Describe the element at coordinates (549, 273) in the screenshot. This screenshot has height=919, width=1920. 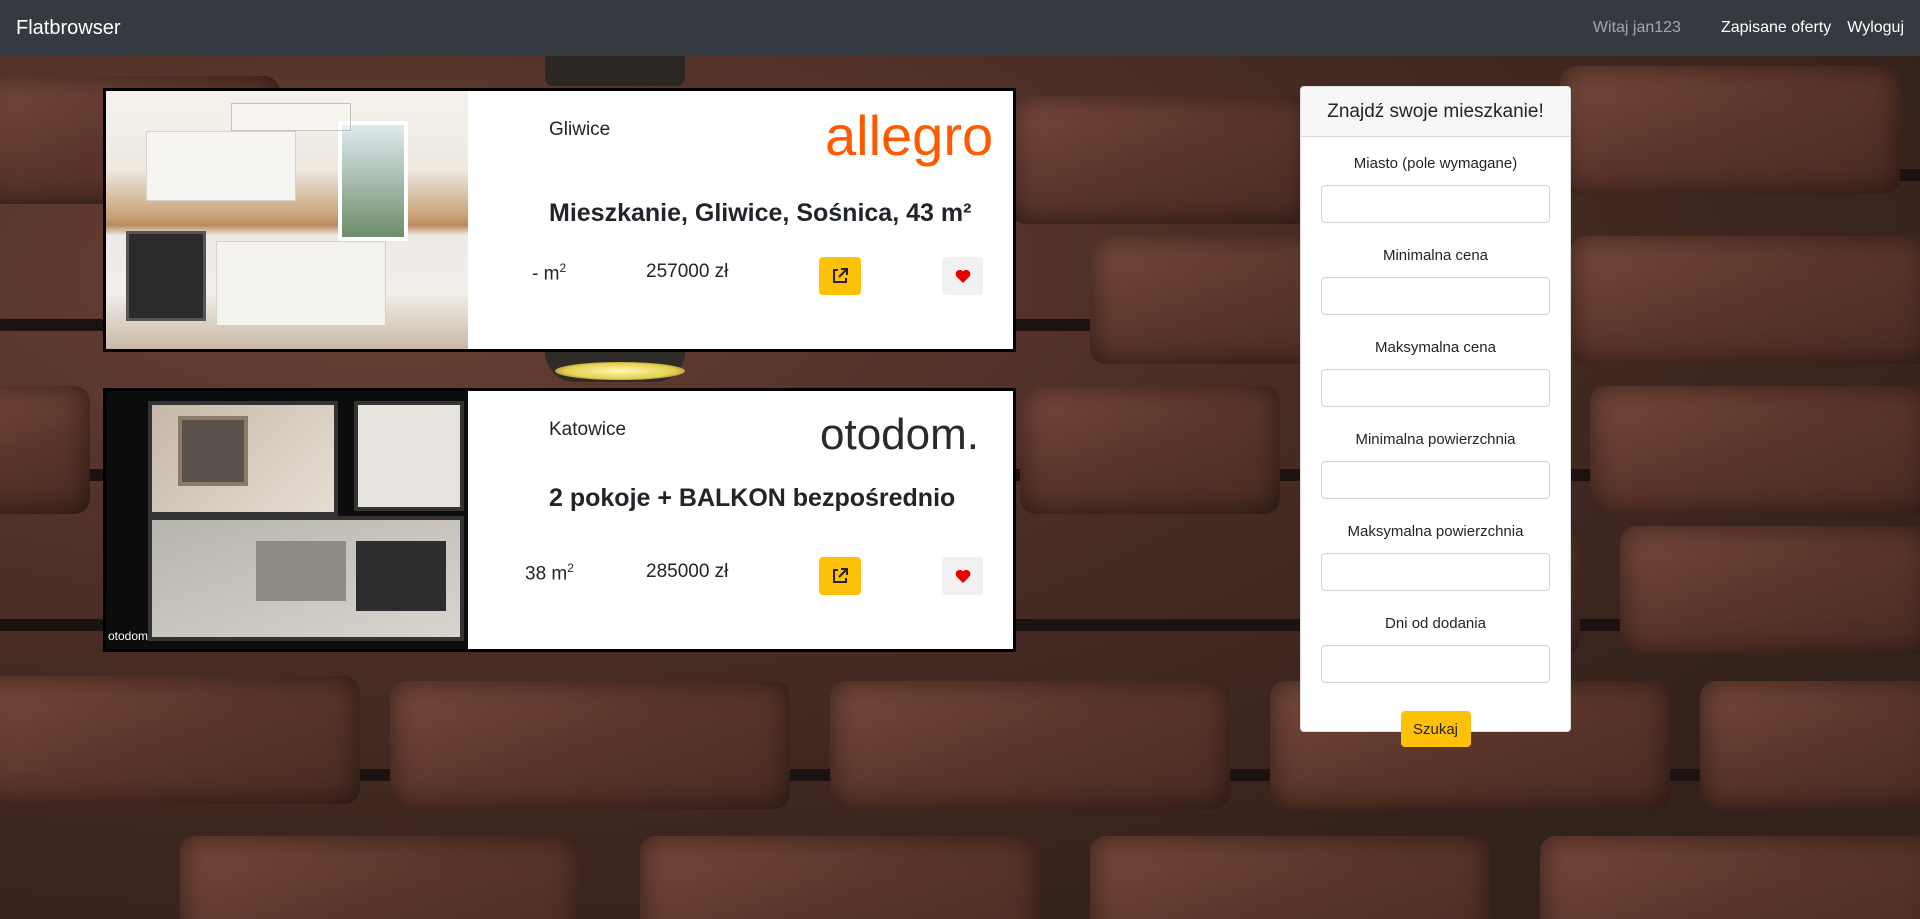
I see `listing-area: - m2` at that location.